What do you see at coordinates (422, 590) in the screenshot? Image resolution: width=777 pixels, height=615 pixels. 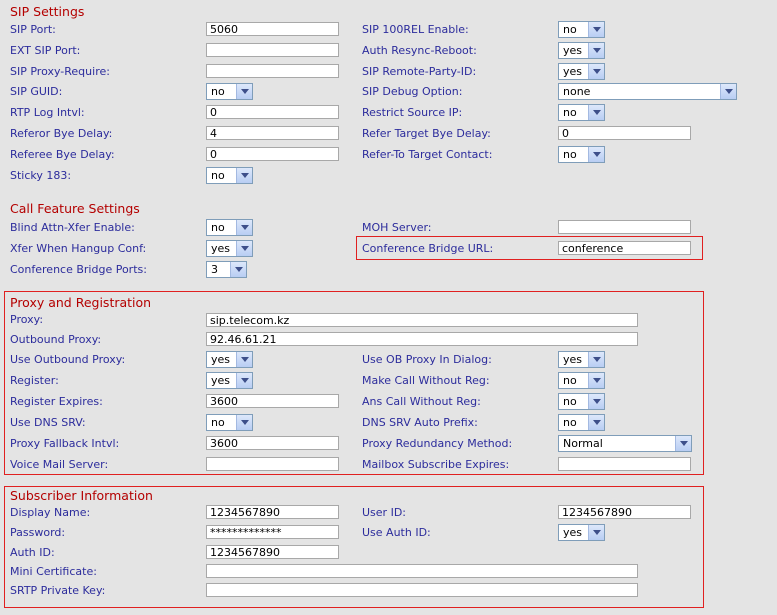 I see `srtp-private-key-input` at bounding box center [422, 590].